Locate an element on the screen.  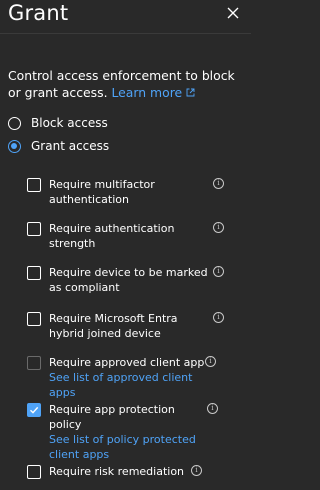
control-label: Require risk remediation is located at coordinates (117, 471).